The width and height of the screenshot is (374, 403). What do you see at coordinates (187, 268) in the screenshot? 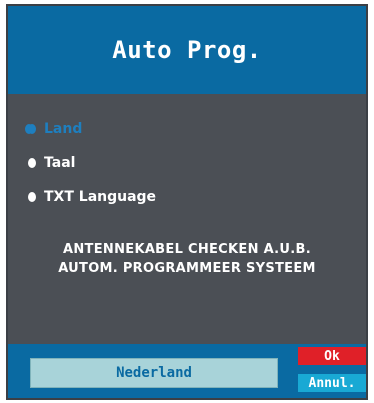
I see `status-line-2: AUTOM. PROGRAMMEER SYSTEEM` at bounding box center [187, 268].